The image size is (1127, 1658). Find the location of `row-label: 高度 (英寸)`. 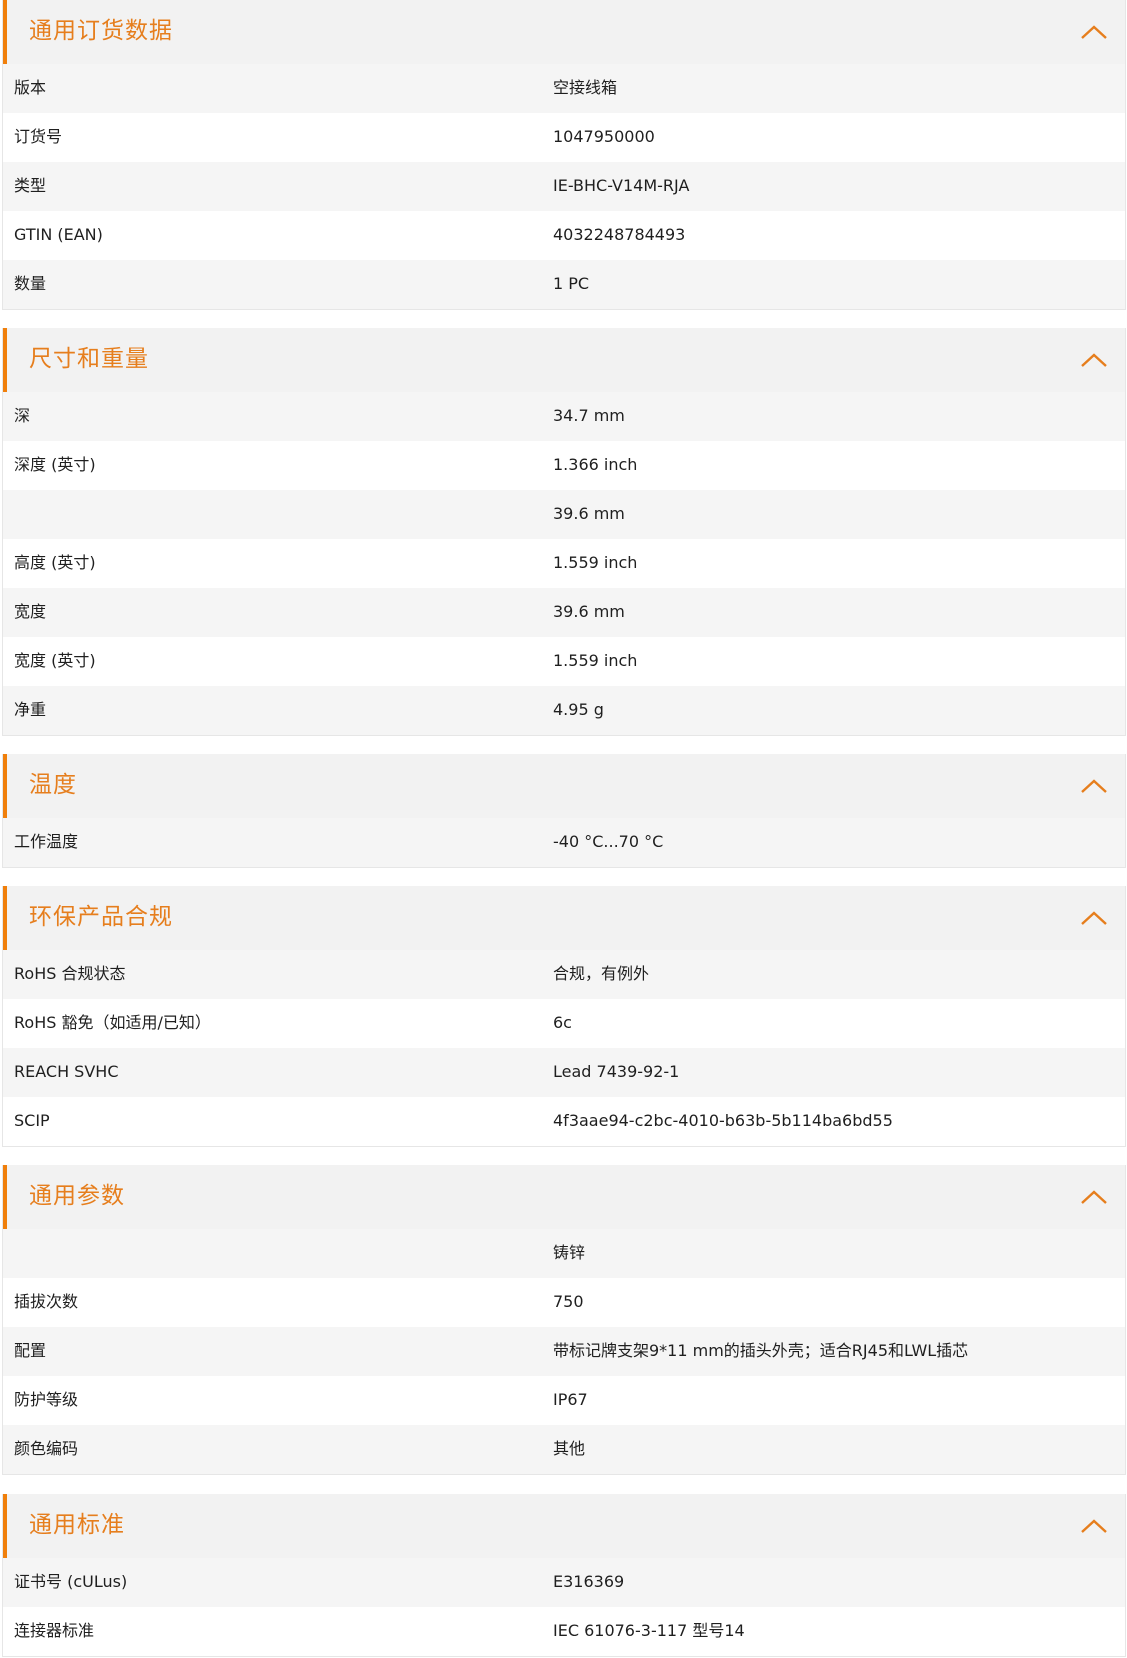

row-label: 高度 (英寸) is located at coordinates (55, 562).